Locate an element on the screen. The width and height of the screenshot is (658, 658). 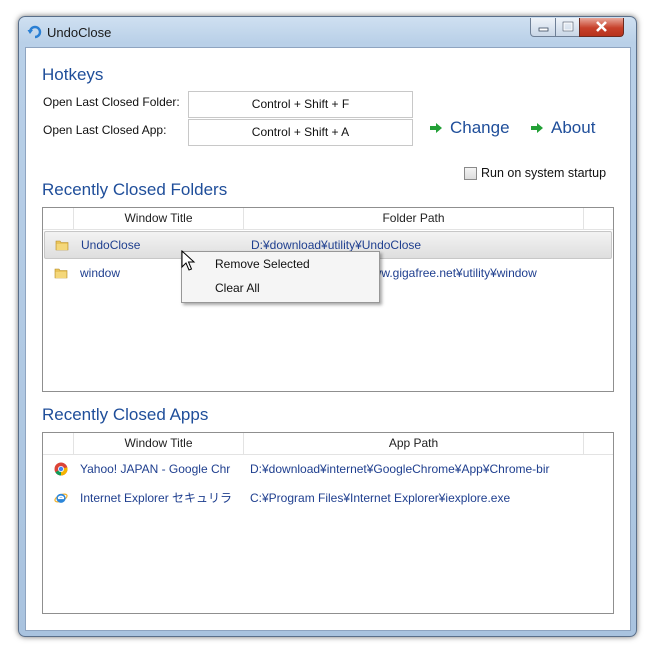
about-label: About is located at coordinates (573, 127).